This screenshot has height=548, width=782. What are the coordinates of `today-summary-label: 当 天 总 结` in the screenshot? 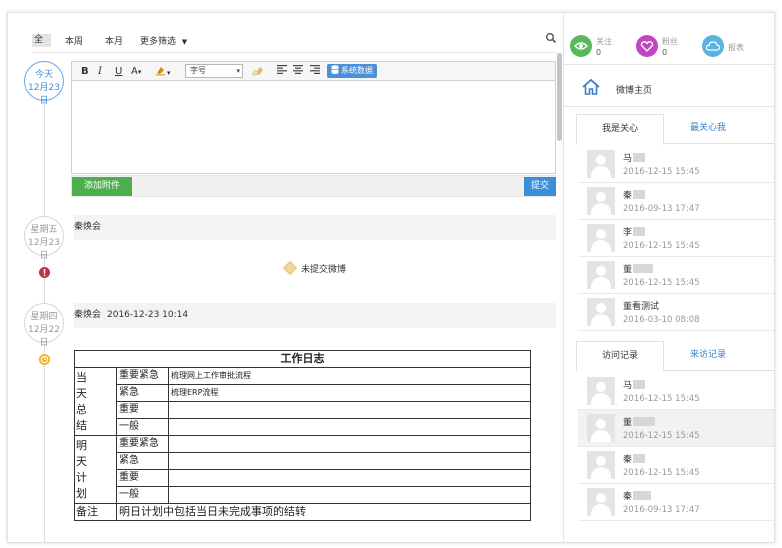 It's located at (95, 401).